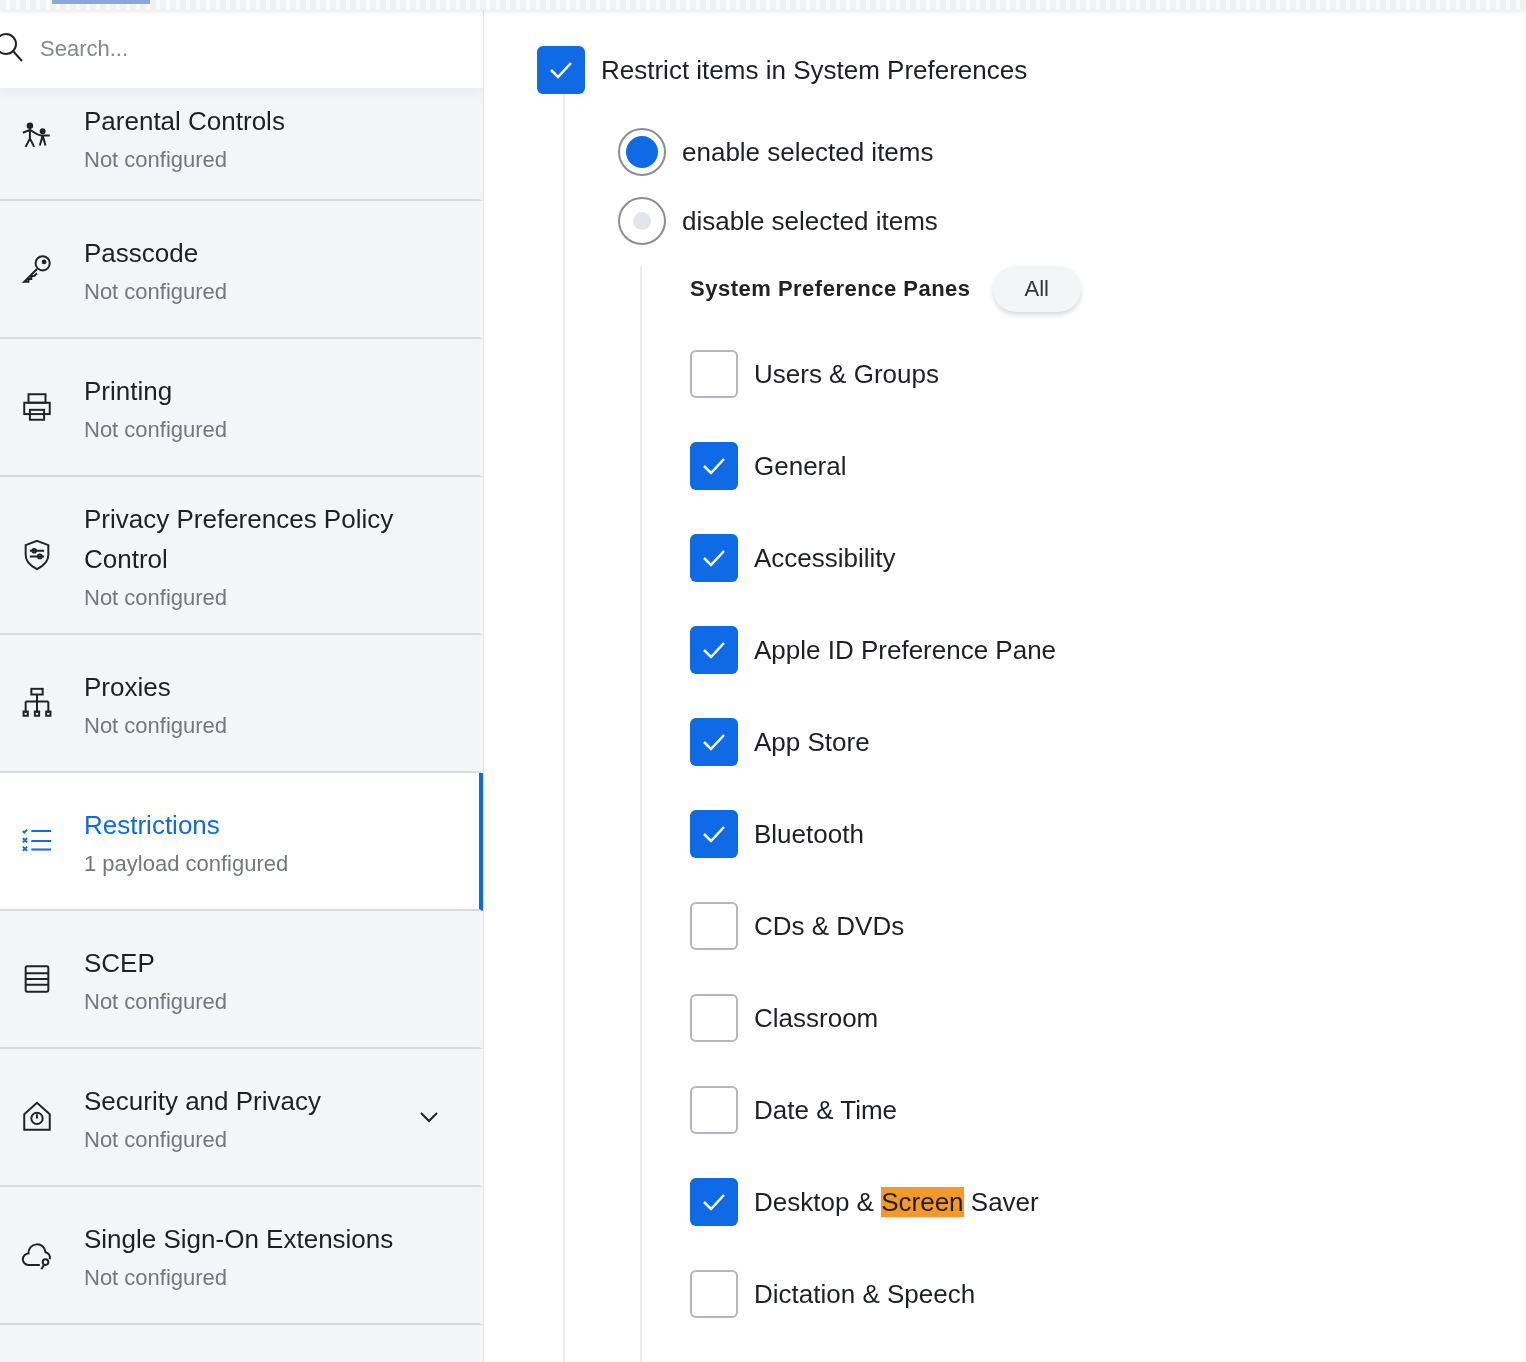 The image size is (1526, 1362). I want to click on item-title: Parental Controls, so click(185, 121).